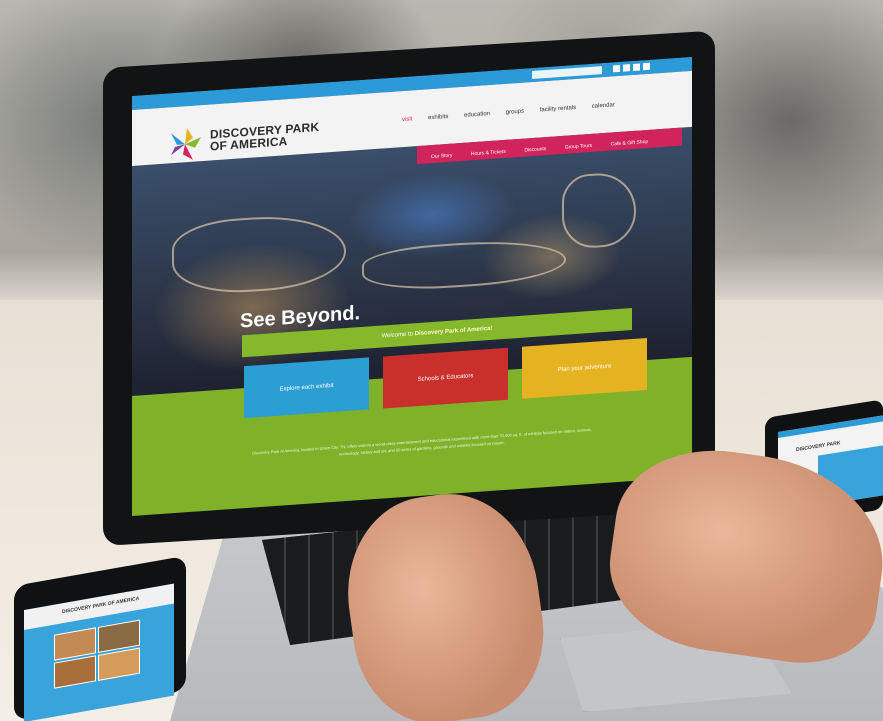 The width and height of the screenshot is (883, 721). Describe the element at coordinates (264, 137) in the screenshot. I see `logo-text: DISCOVERY PARK OF AMERICA` at that location.